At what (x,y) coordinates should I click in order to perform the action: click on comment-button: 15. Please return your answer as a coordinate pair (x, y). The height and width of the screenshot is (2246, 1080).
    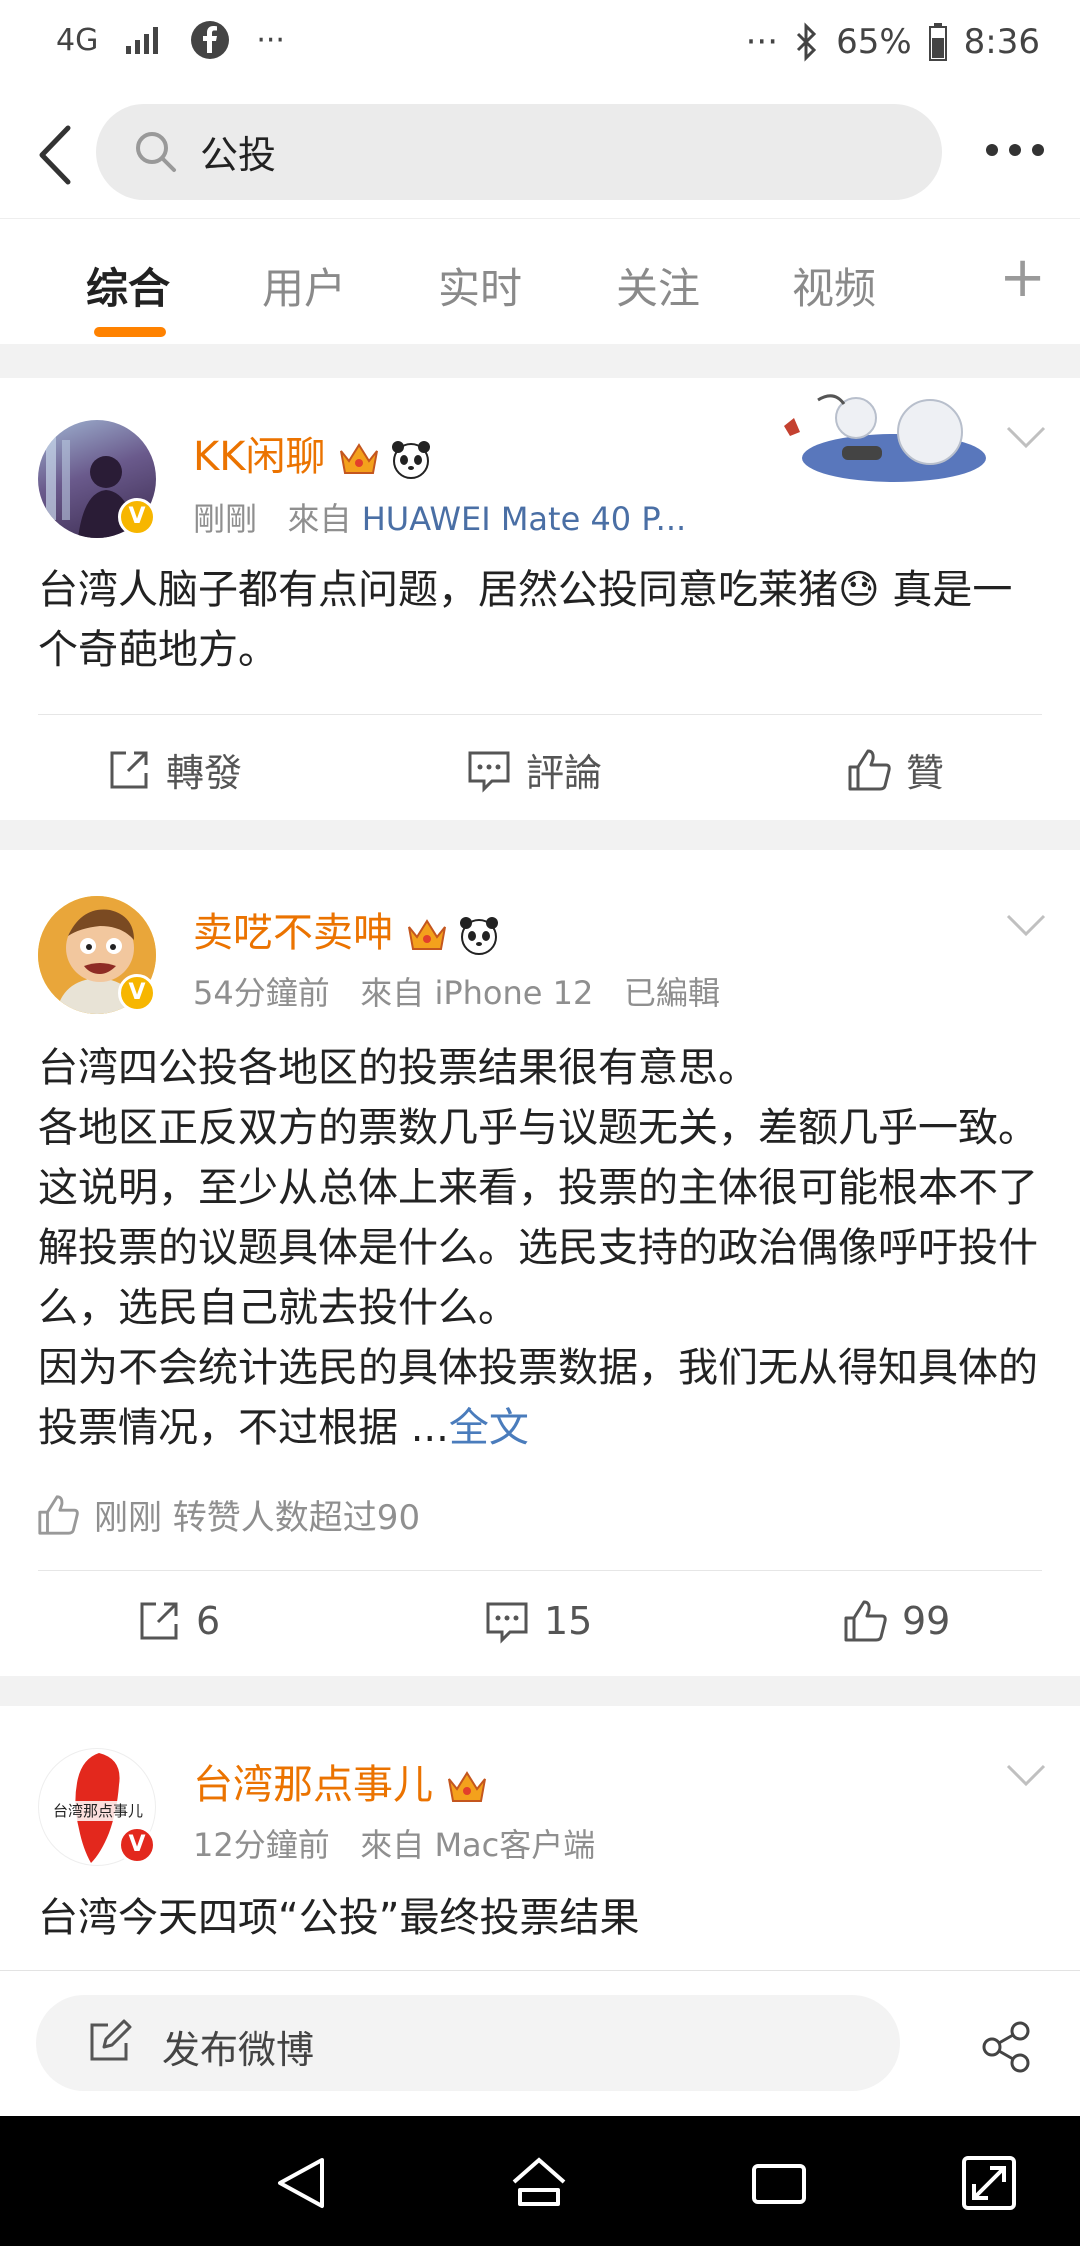
    Looking at the image, I should click on (538, 1621).